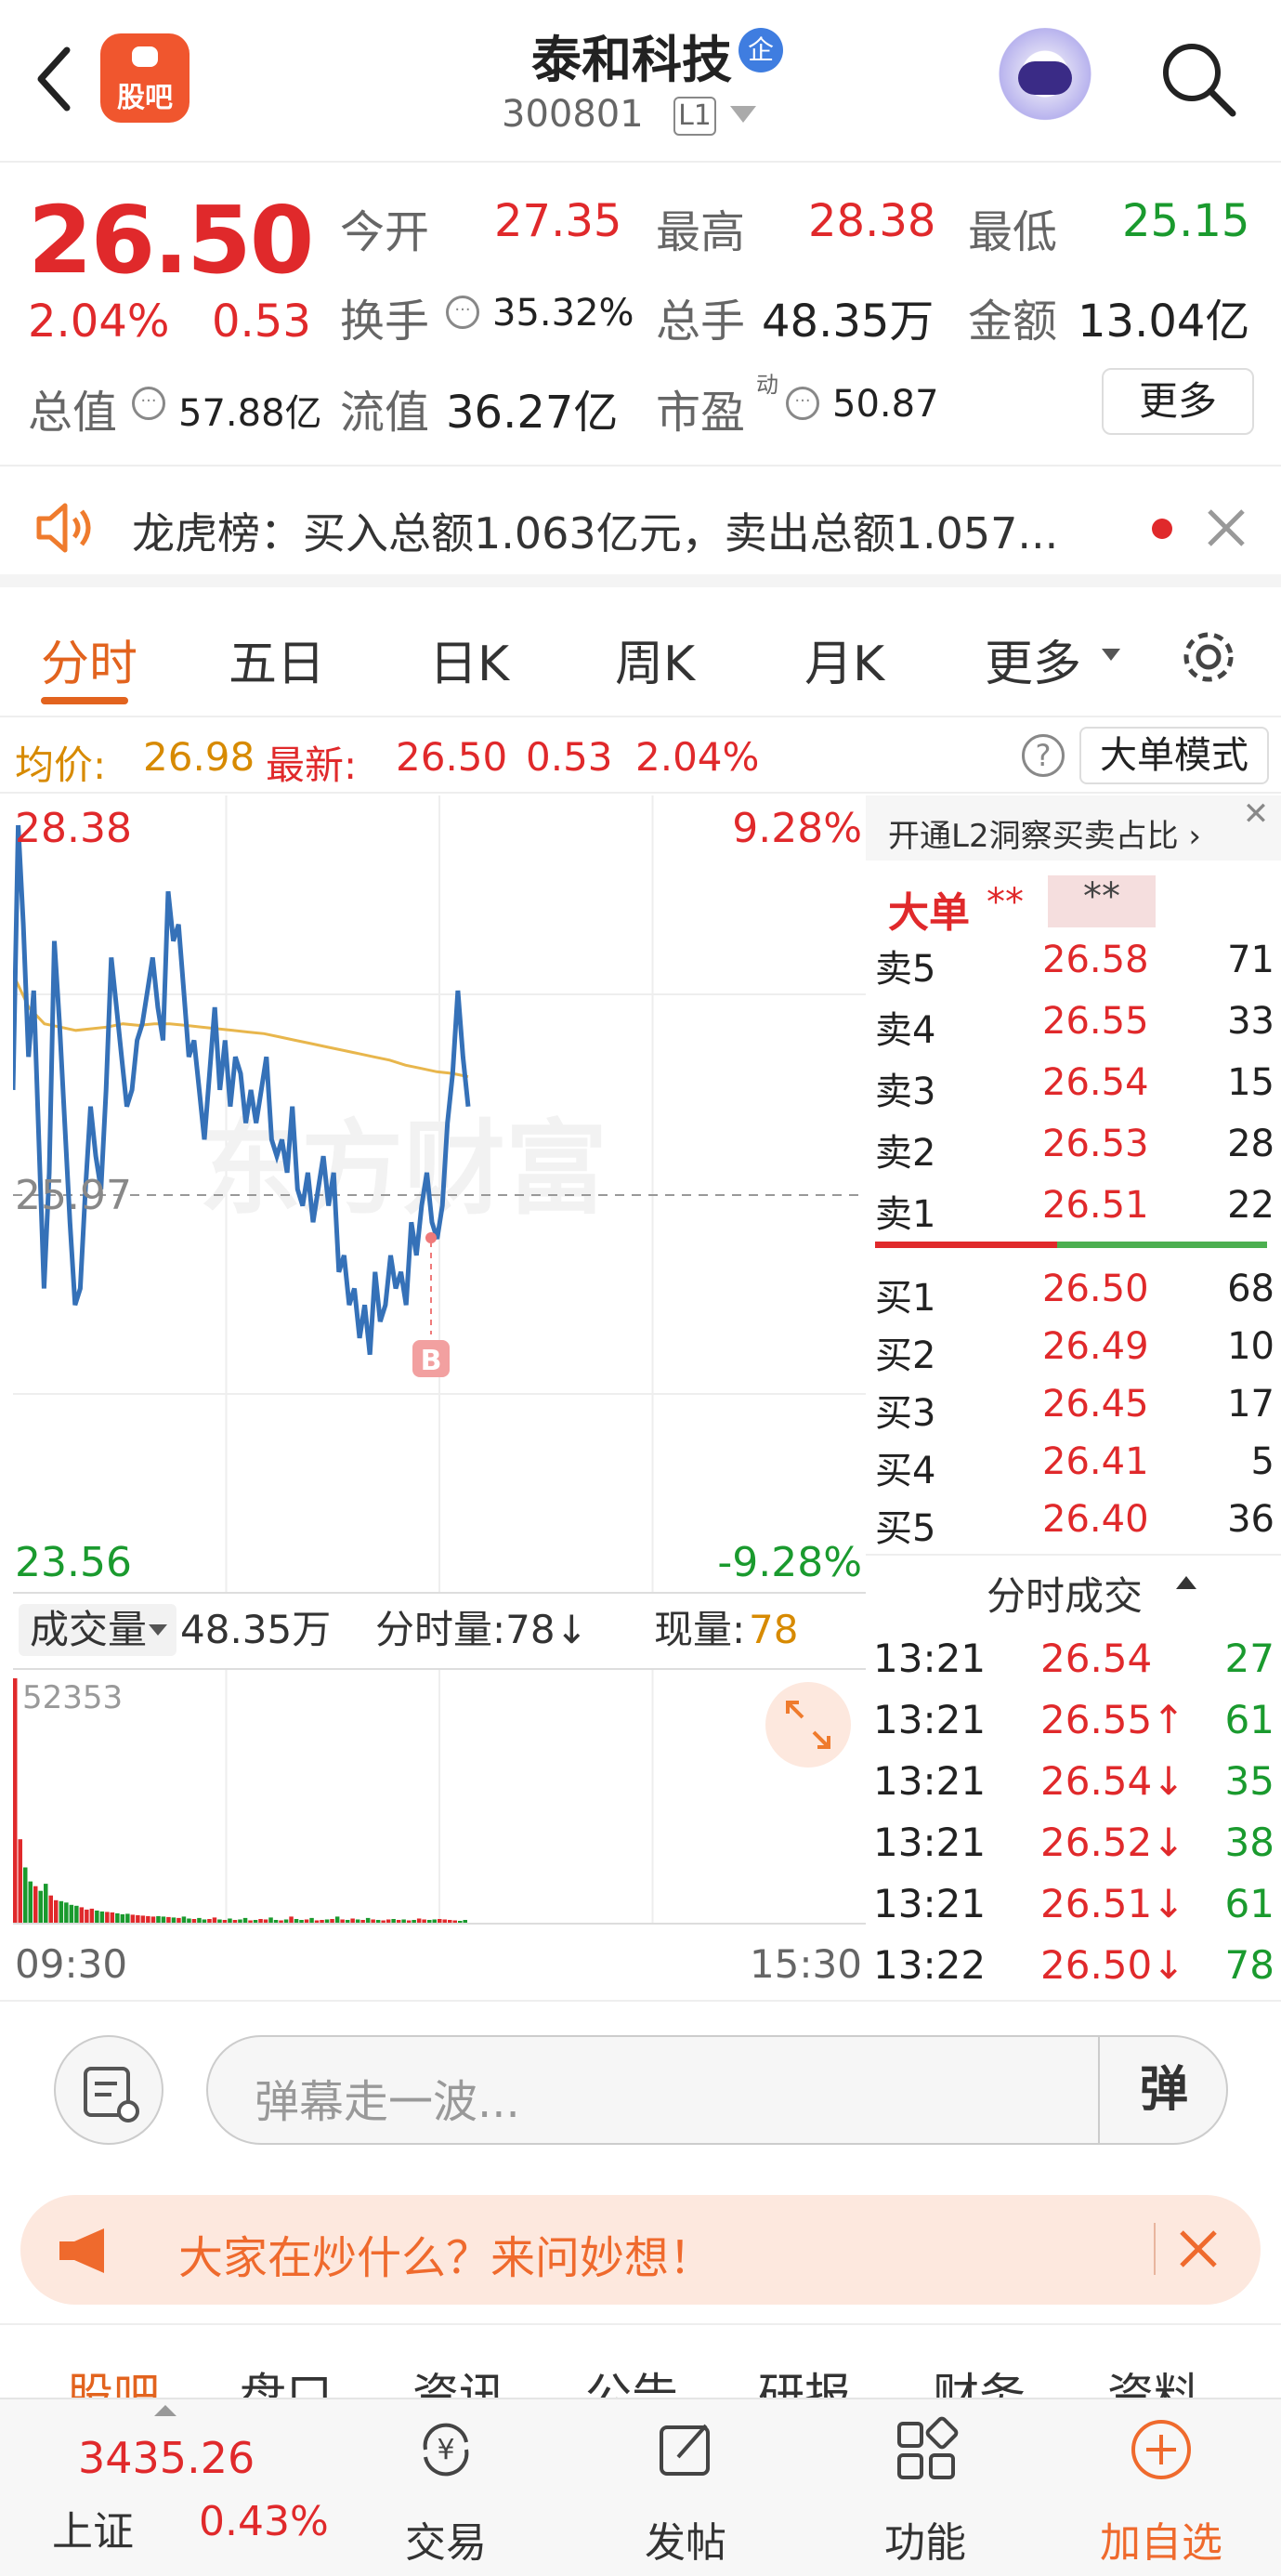 This screenshot has height=2576, width=1281. What do you see at coordinates (930, 1965) in the screenshot?
I see `tick-label: 13:22` at bounding box center [930, 1965].